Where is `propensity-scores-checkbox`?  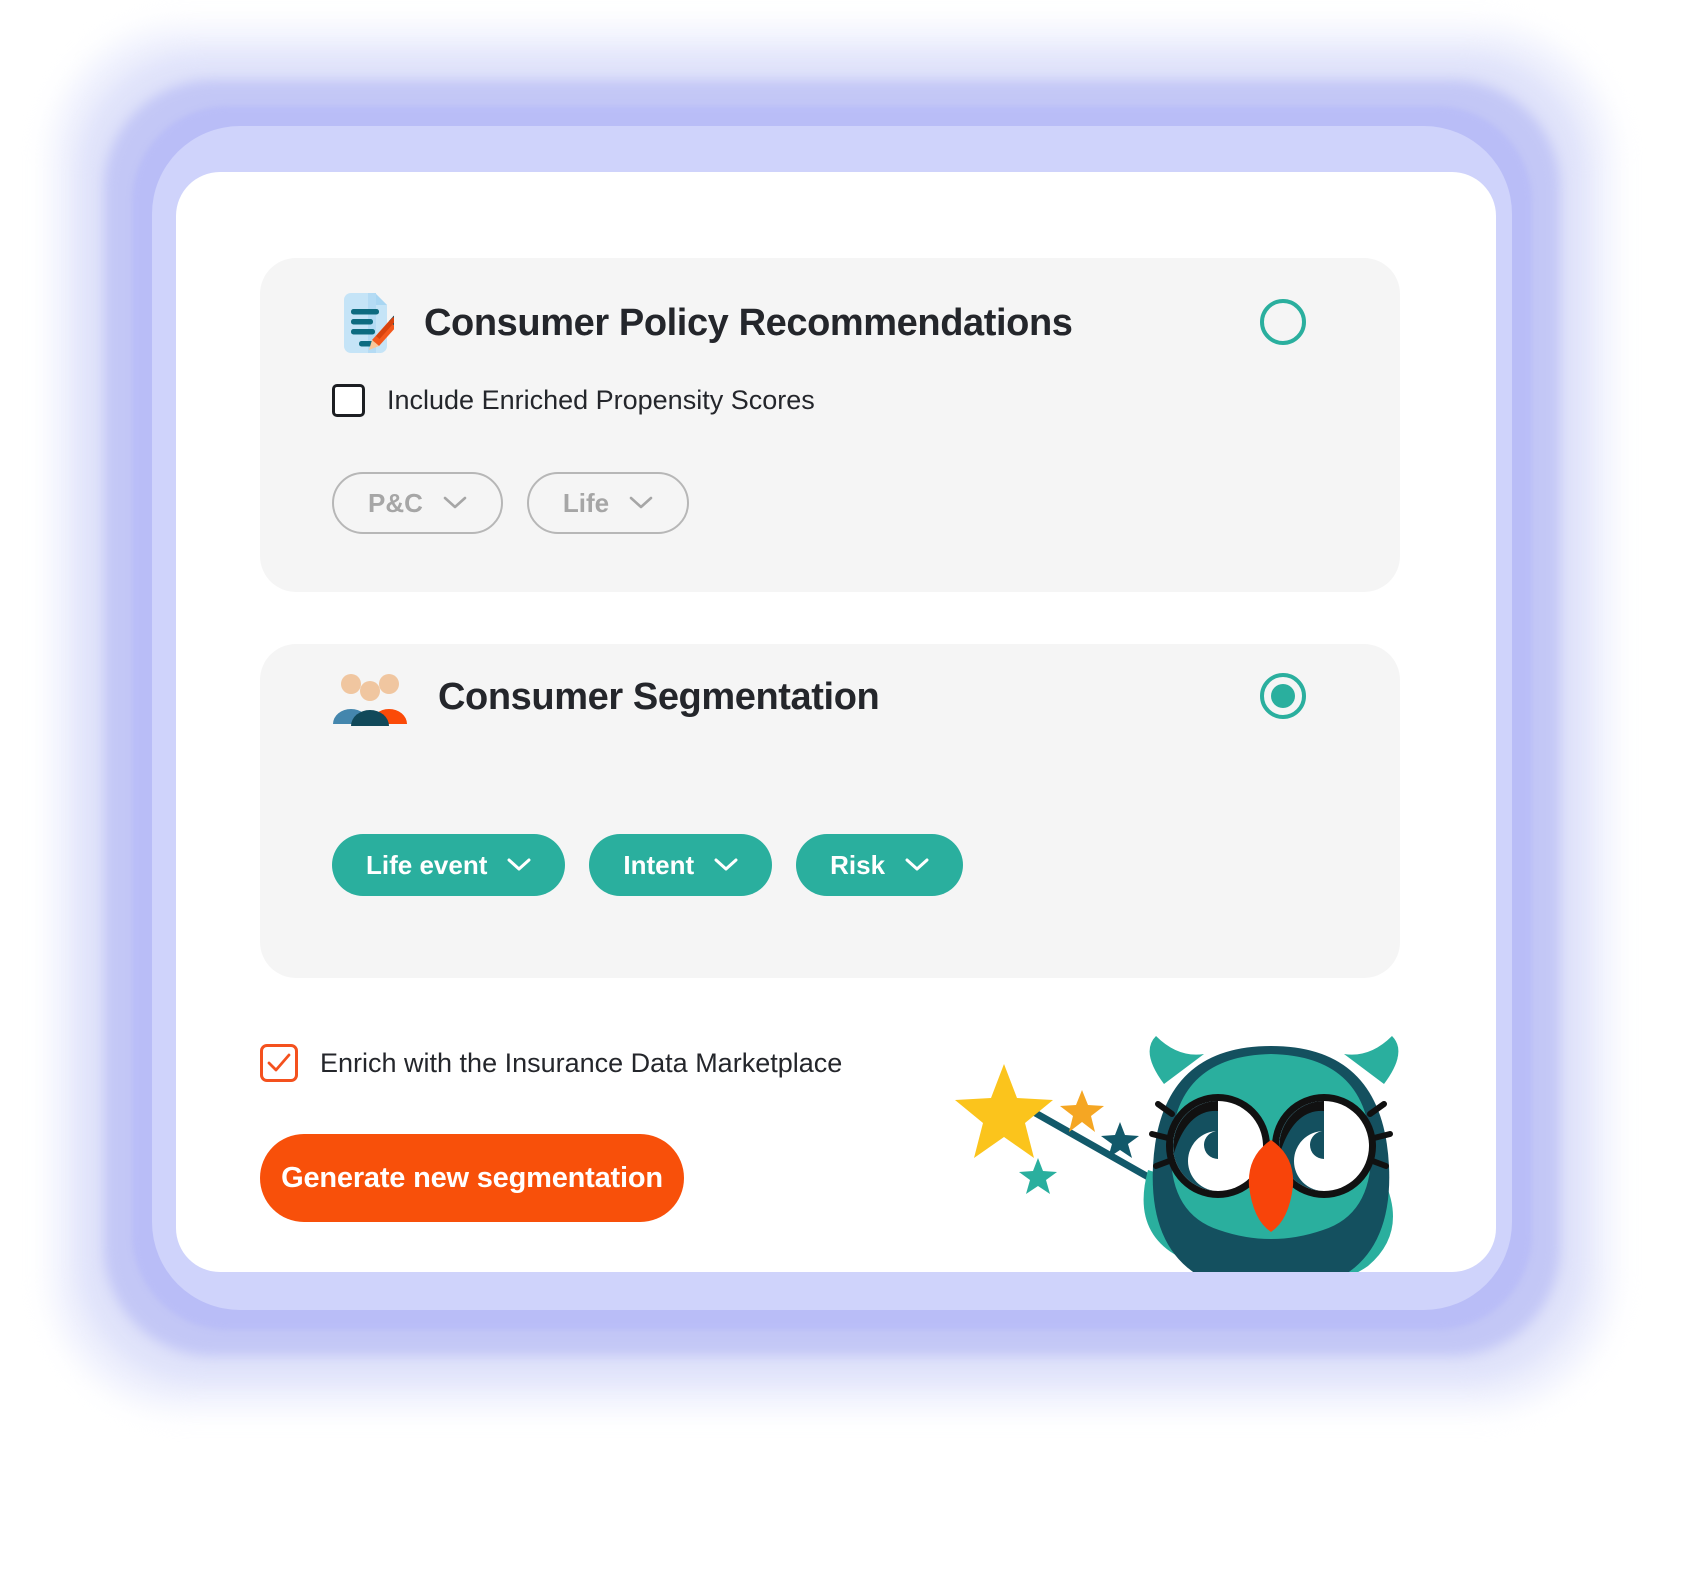 propensity-scores-checkbox is located at coordinates (348, 400).